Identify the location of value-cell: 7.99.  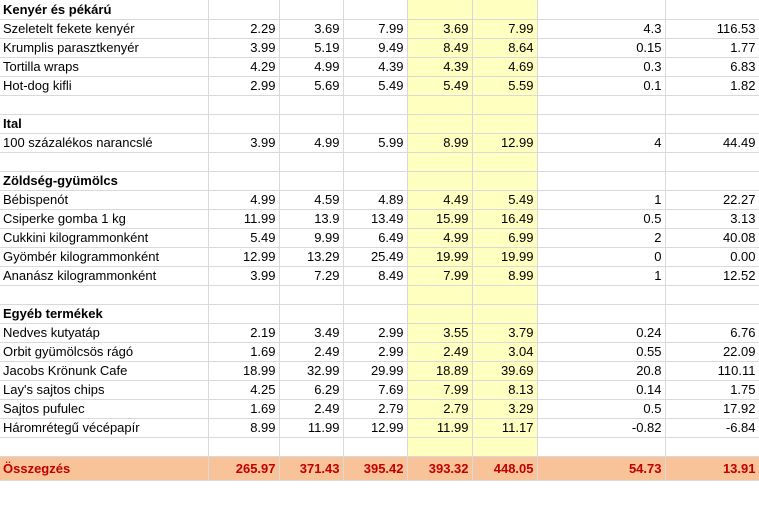
(375, 29).